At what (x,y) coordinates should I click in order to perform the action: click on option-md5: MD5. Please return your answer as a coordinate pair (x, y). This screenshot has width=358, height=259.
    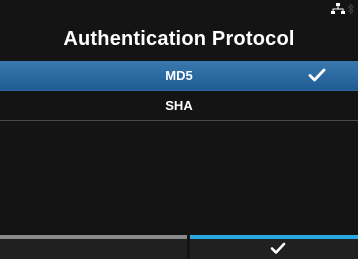
    Looking at the image, I should click on (179, 76).